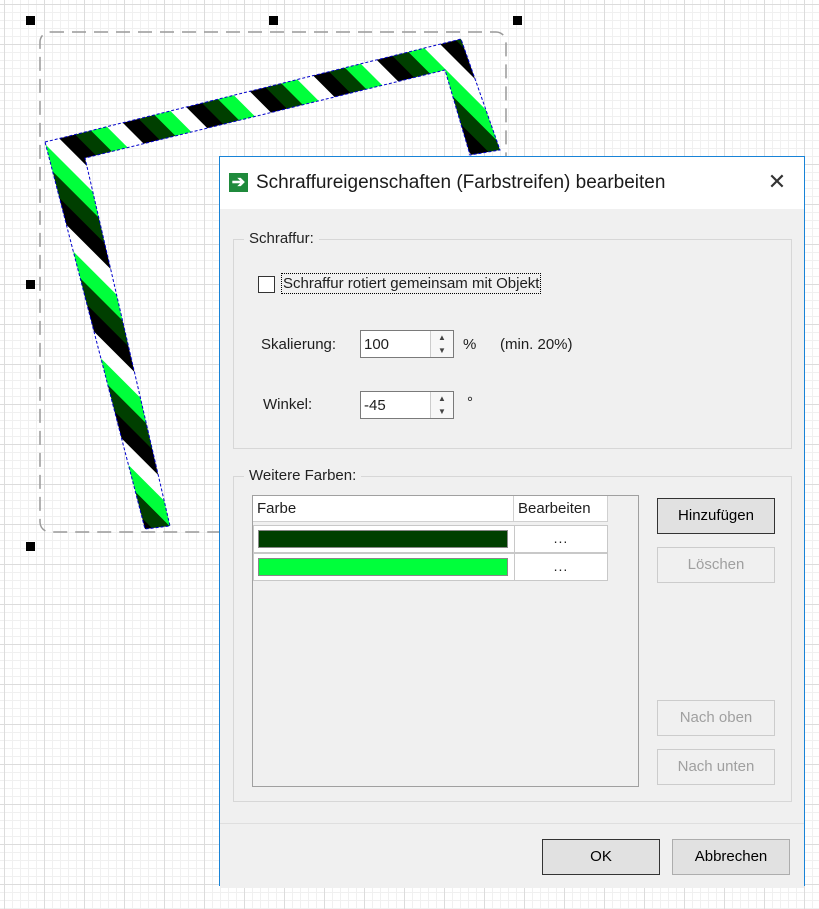 This screenshot has height=909, width=819. I want to click on angle-spin-buttons: ▲ ▼, so click(441, 405).